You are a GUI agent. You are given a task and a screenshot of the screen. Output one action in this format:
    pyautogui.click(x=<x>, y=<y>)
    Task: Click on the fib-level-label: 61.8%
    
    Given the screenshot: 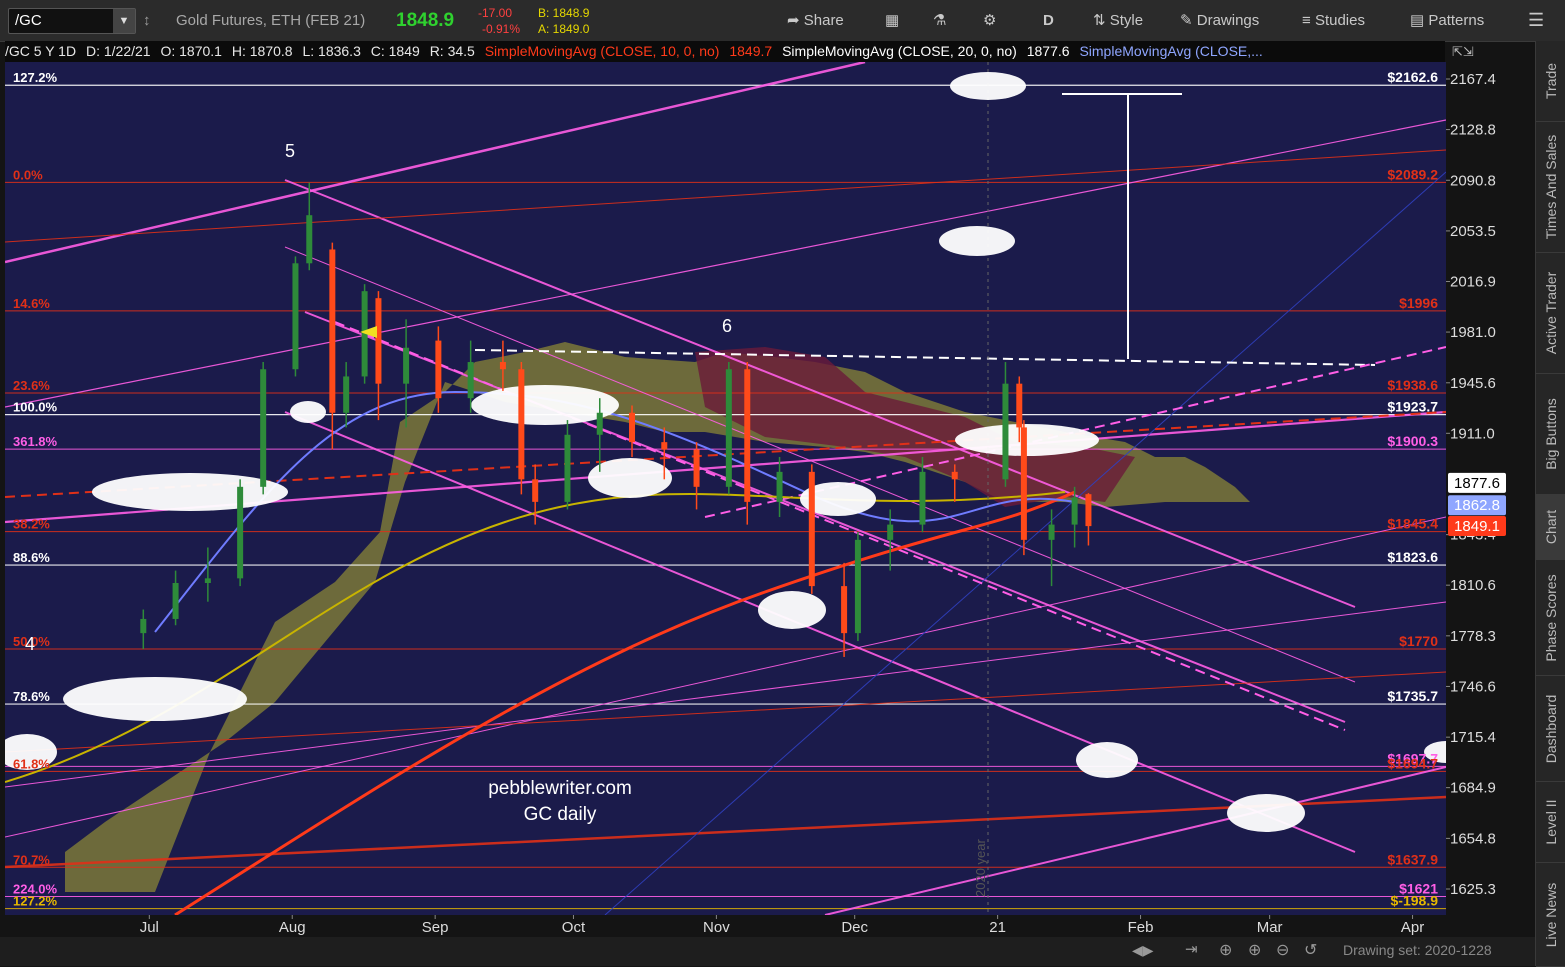 What is the action you would take?
    pyautogui.click(x=31, y=763)
    